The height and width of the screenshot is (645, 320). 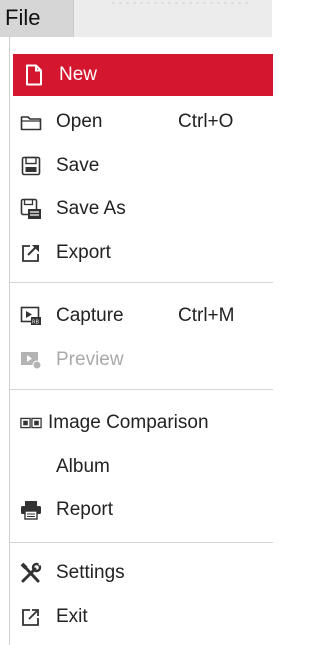 I want to click on menu-item-label: New, so click(x=78, y=74).